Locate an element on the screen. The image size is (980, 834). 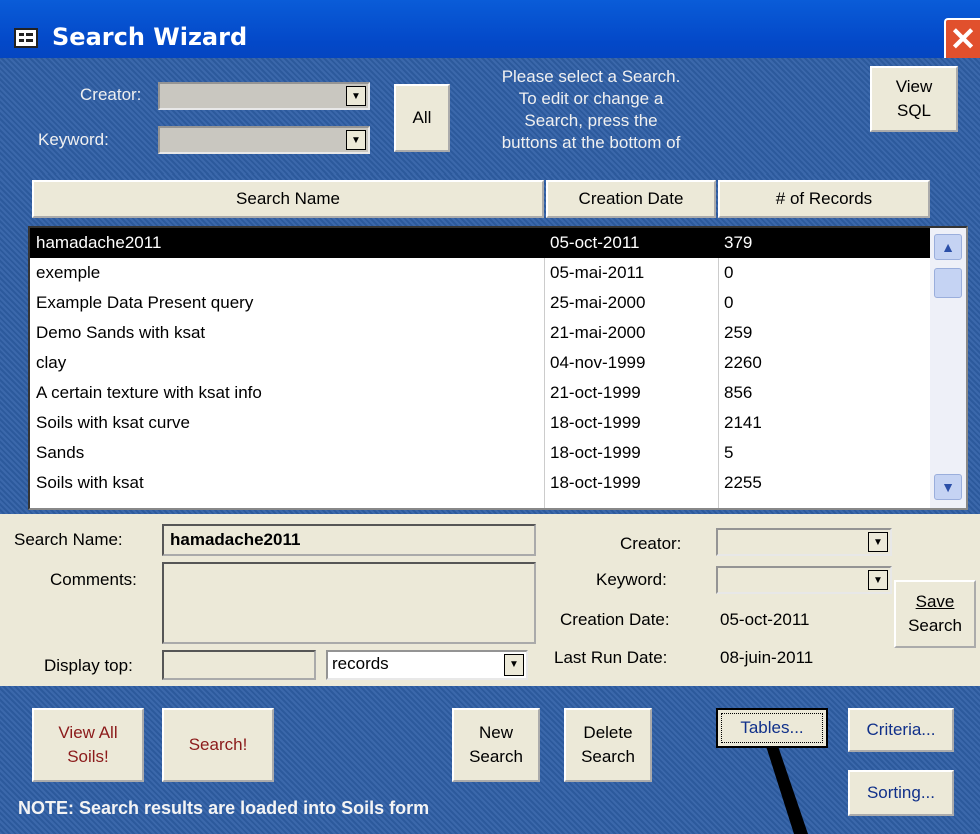
comments-label: Comments: is located at coordinates (93, 579).